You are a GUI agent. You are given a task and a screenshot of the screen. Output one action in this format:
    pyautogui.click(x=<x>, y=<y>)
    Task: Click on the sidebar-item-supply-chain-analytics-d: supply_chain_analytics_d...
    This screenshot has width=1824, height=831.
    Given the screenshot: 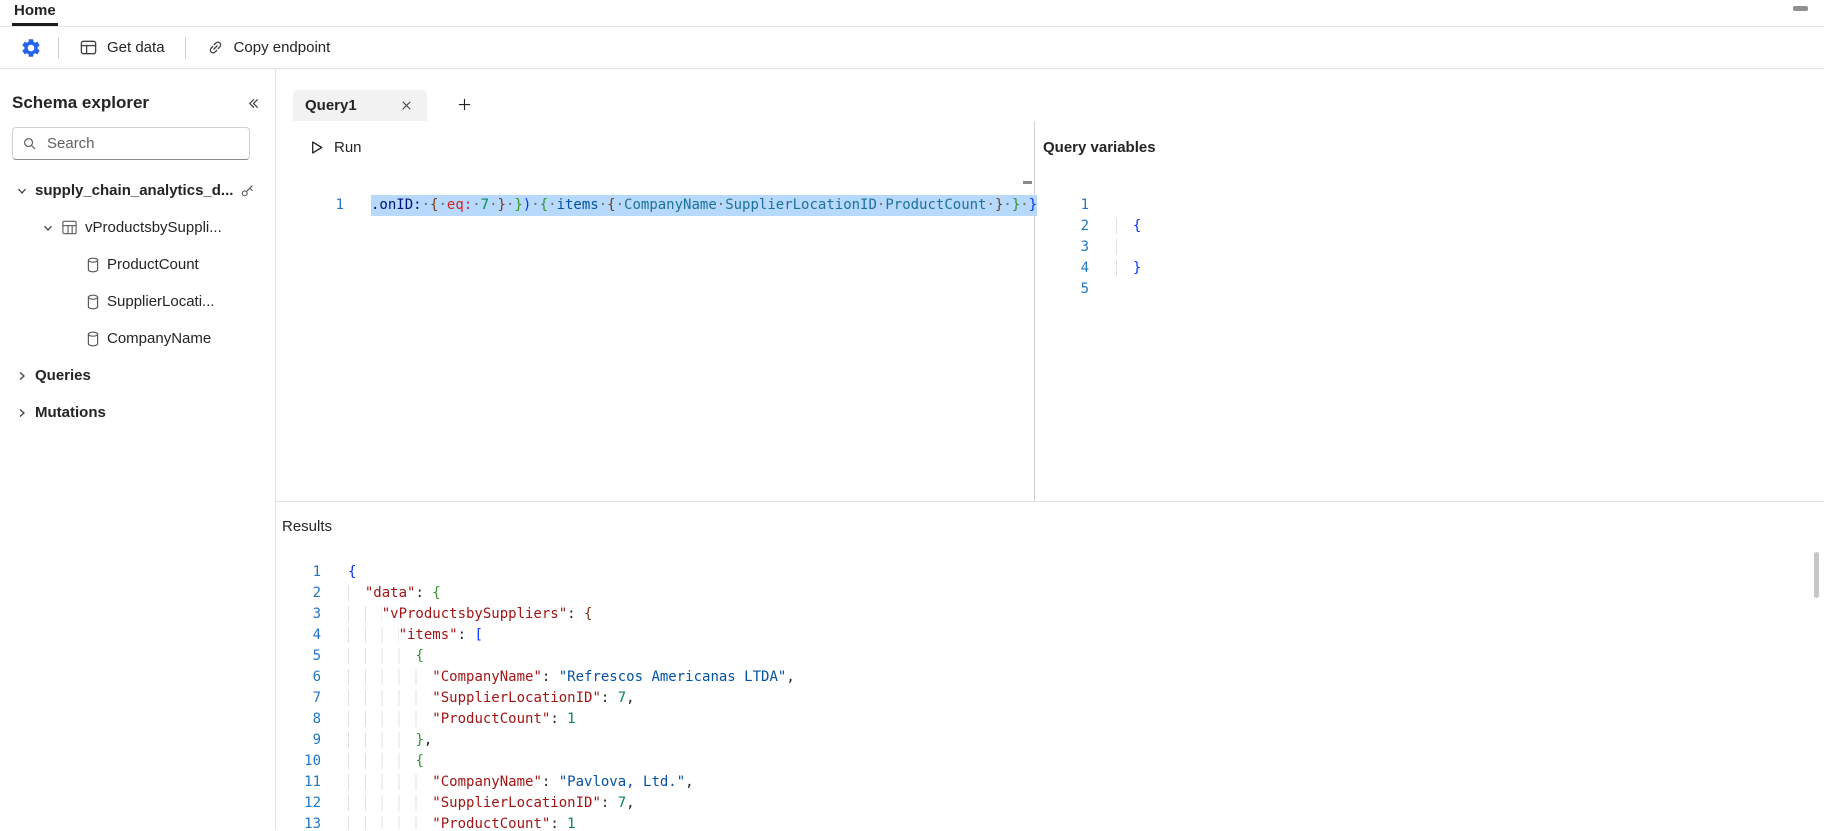 What is the action you would take?
    pyautogui.click(x=137, y=190)
    